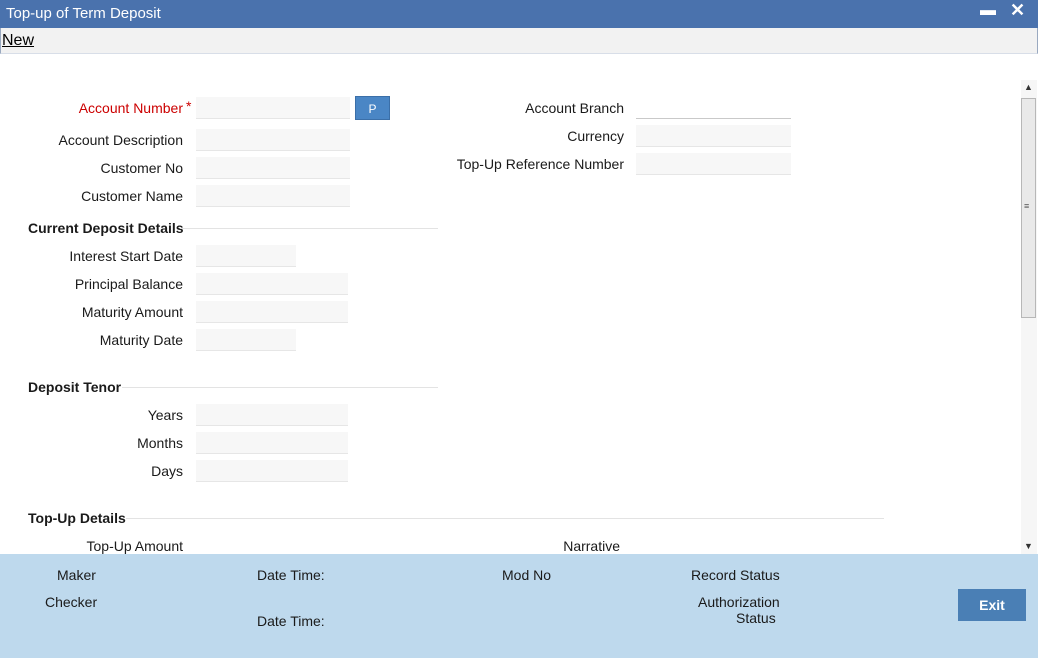  Describe the element at coordinates (71, 602) in the screenshot. I see `checker-label: Checker` at that location.